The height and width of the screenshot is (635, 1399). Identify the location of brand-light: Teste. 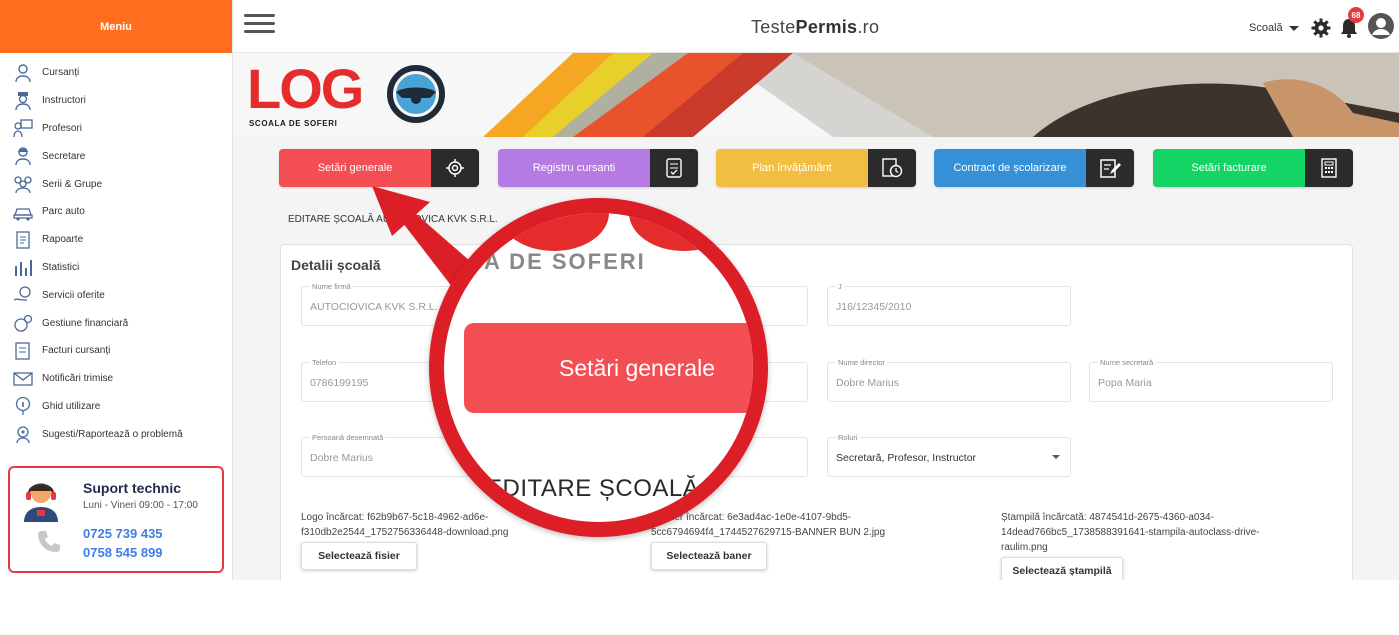
(773, 27).